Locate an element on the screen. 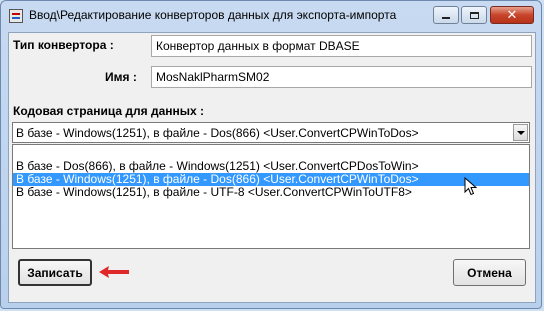 The image size is (544, 311). cancel-button: Отмена is located at coordinates (489, 272).